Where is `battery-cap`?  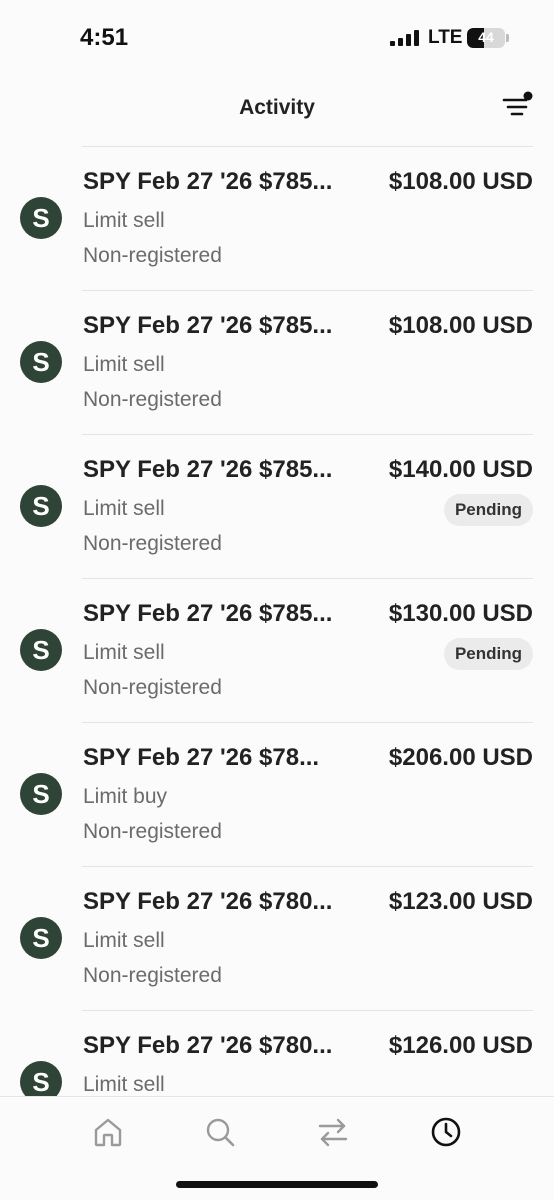 battery-cap is located at coordinates (507, 38).